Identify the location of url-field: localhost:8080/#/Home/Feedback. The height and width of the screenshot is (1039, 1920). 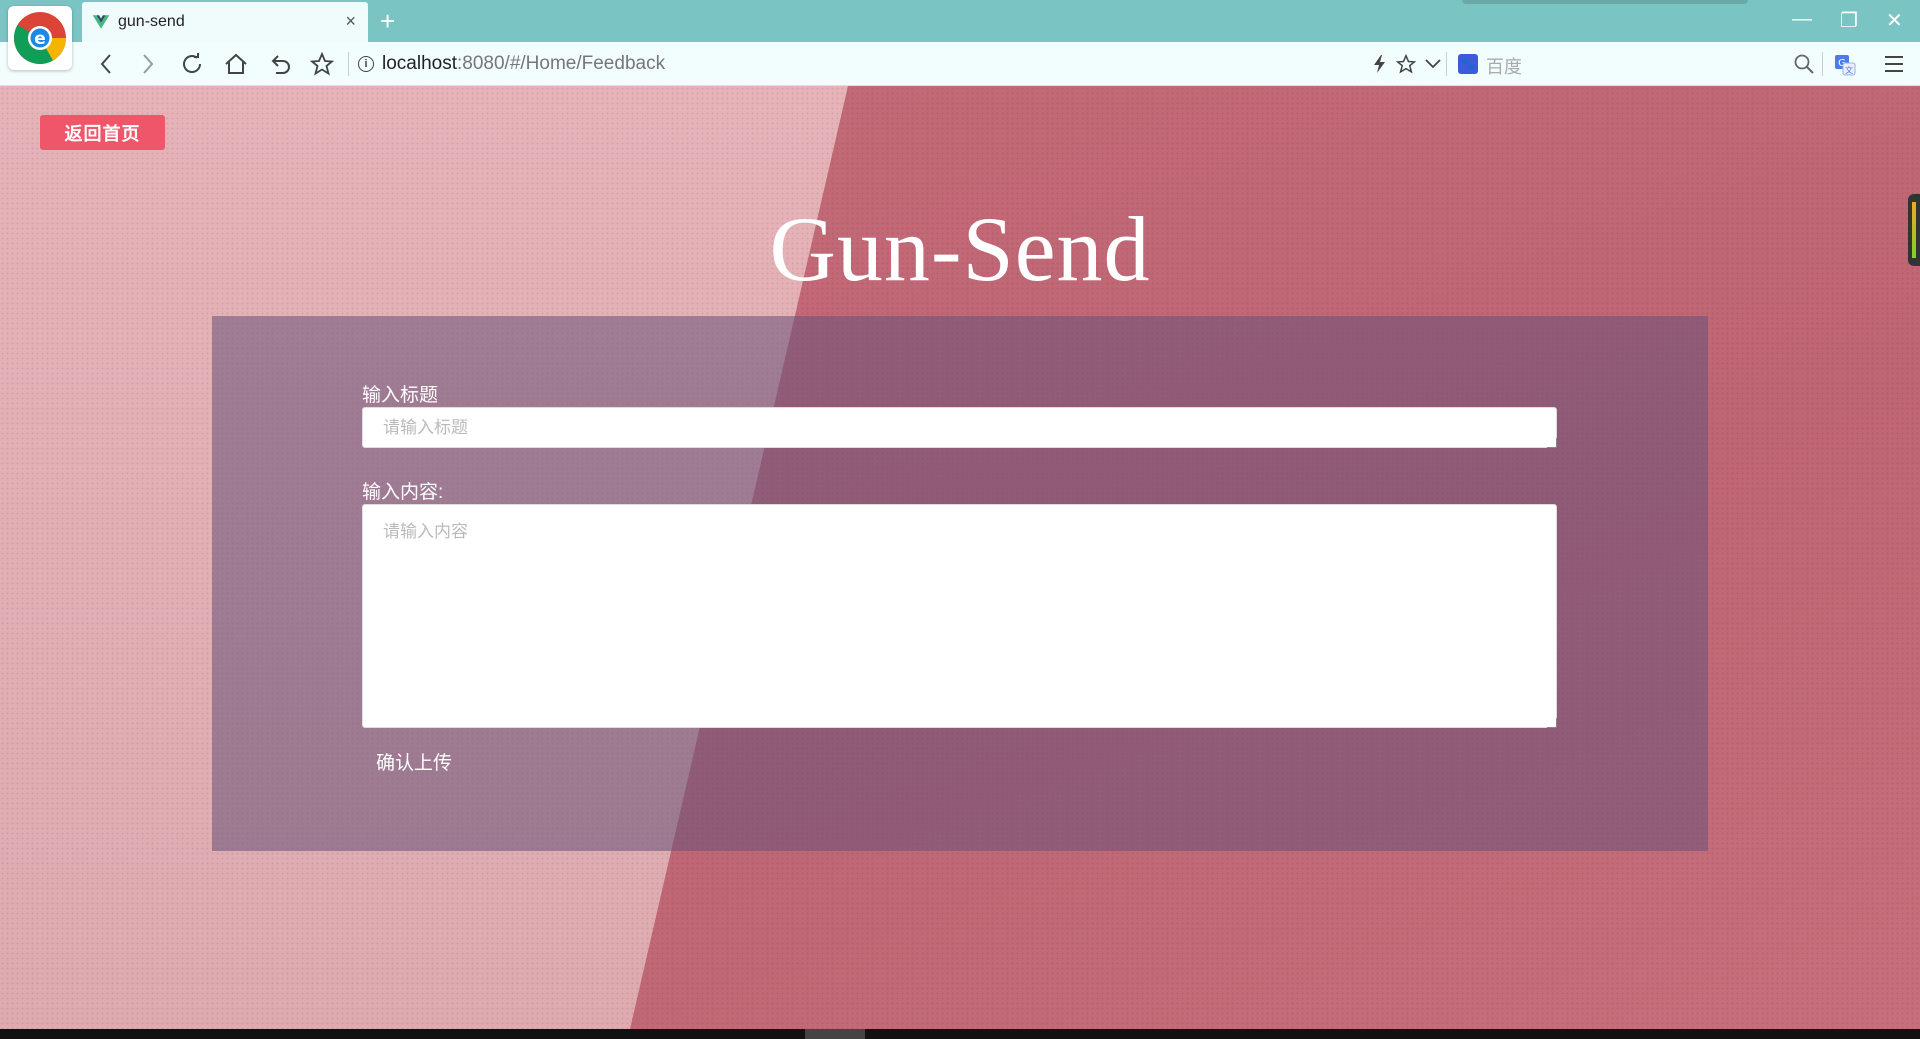
(523, 64).